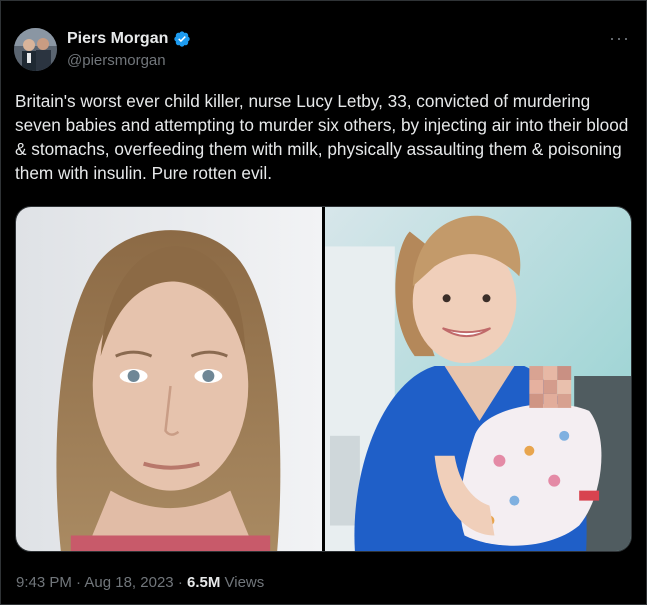  Describe the element at coordinates (129, 50) in the screenshot. I see `author-block: Piers Morgan @piersmorgan` at that location.